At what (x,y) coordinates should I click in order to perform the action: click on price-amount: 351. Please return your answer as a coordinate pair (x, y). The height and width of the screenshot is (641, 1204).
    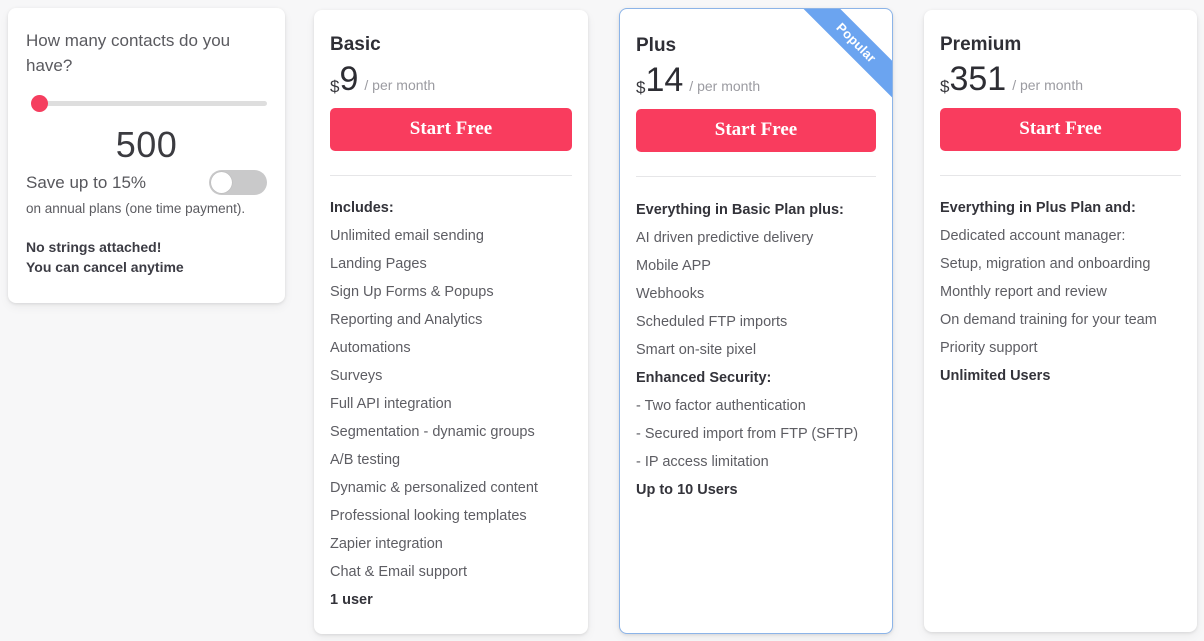
    Looking at the image, I should click on (978, 79).